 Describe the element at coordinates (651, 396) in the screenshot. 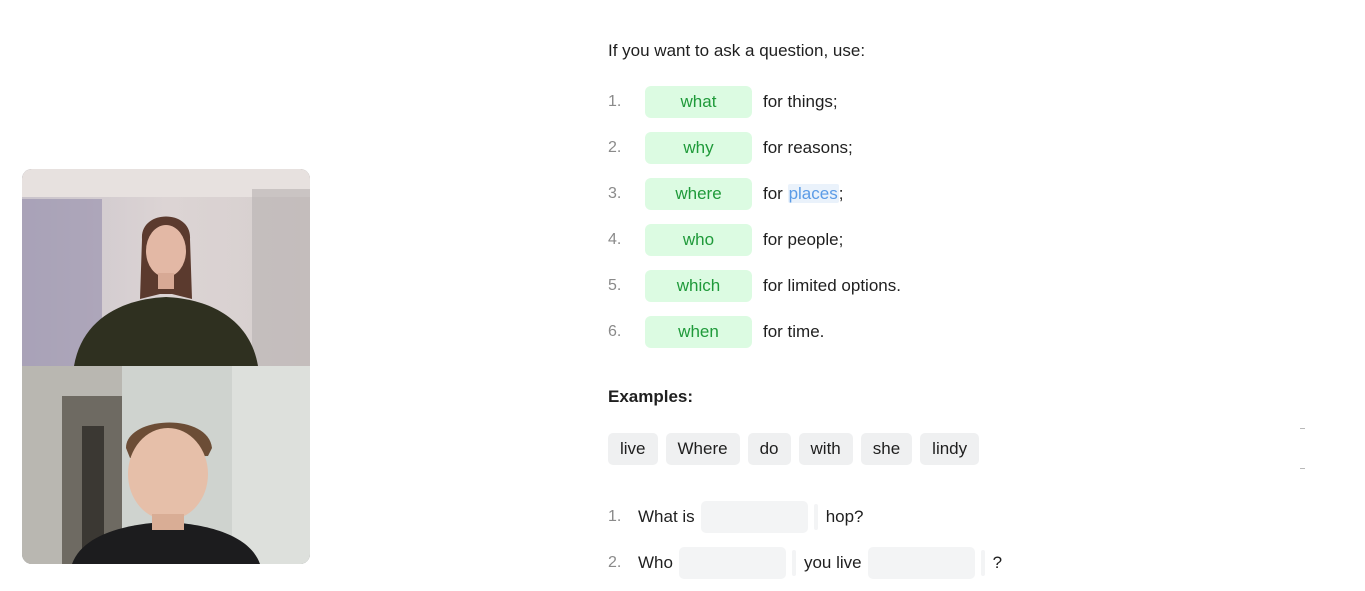

I see `examples-heading: Examples:` at that location.